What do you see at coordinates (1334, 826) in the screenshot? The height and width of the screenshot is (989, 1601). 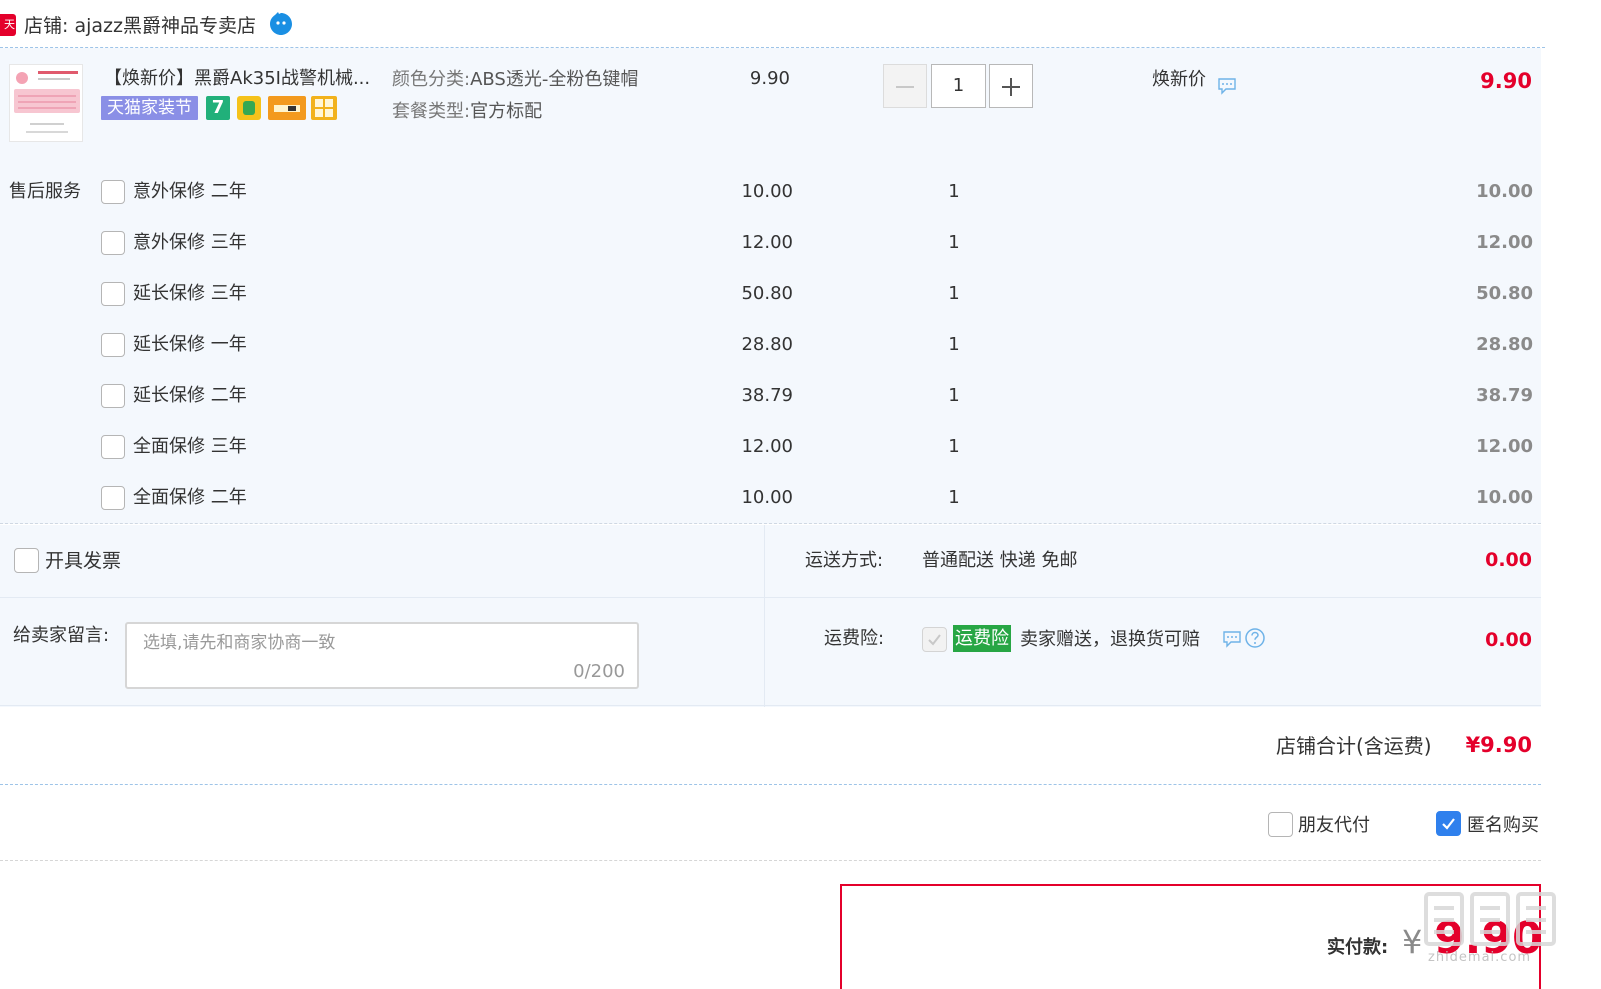 I see `friend-pay-label: 朋友代付` at bounding box center [1334, 826].